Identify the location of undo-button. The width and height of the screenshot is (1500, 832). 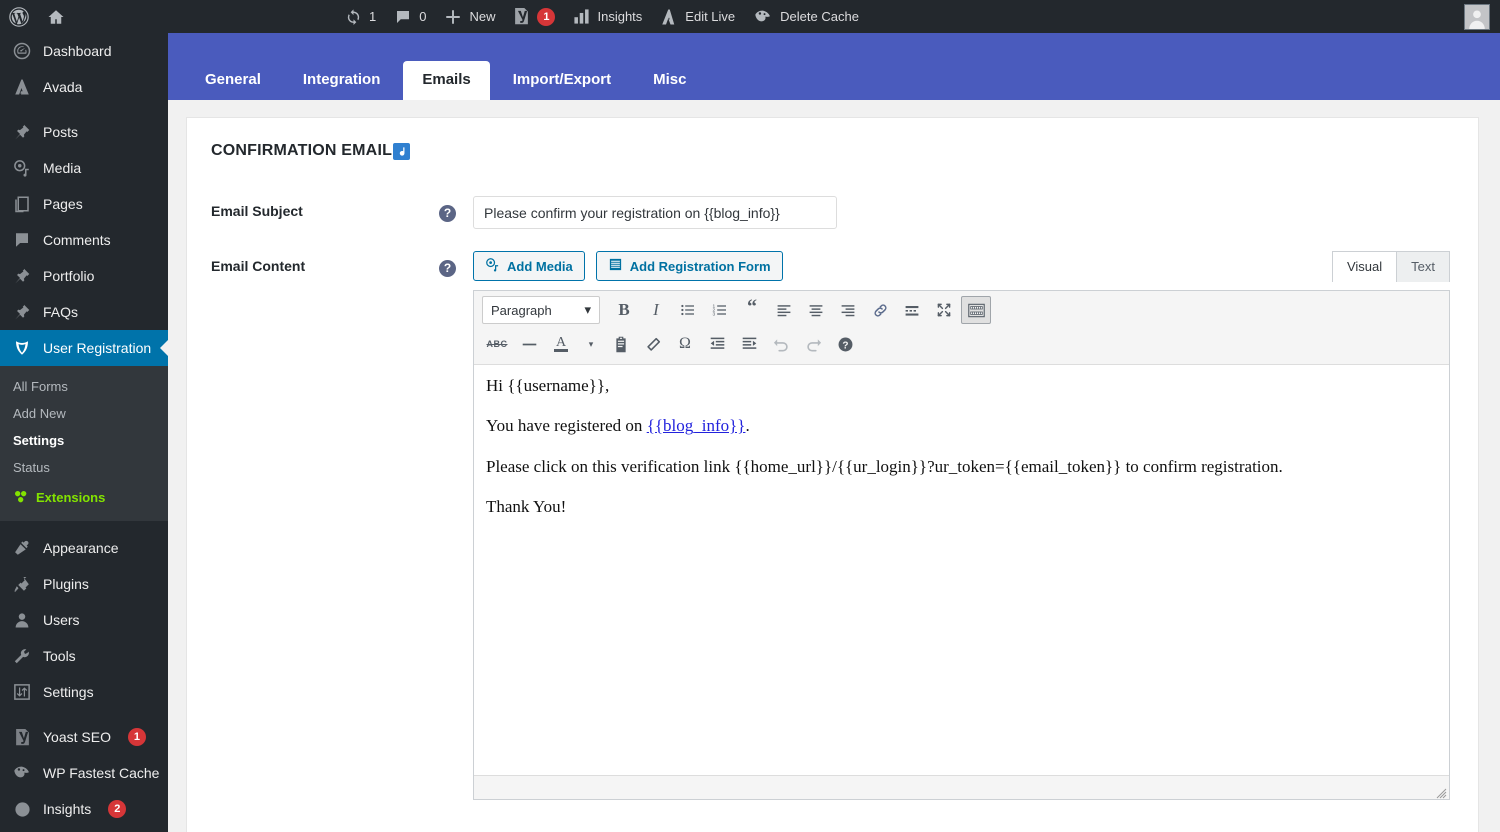
(781, 344).